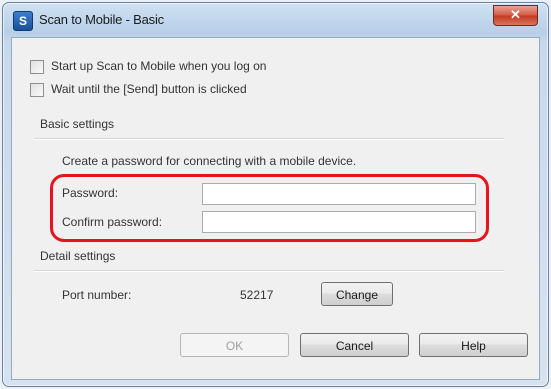 The width and height of the screenshot is (551, 389). Describe the element at coordinates (77, 124) in the screenshot. I see `basic-settings-heading: Basic settings` at that location.